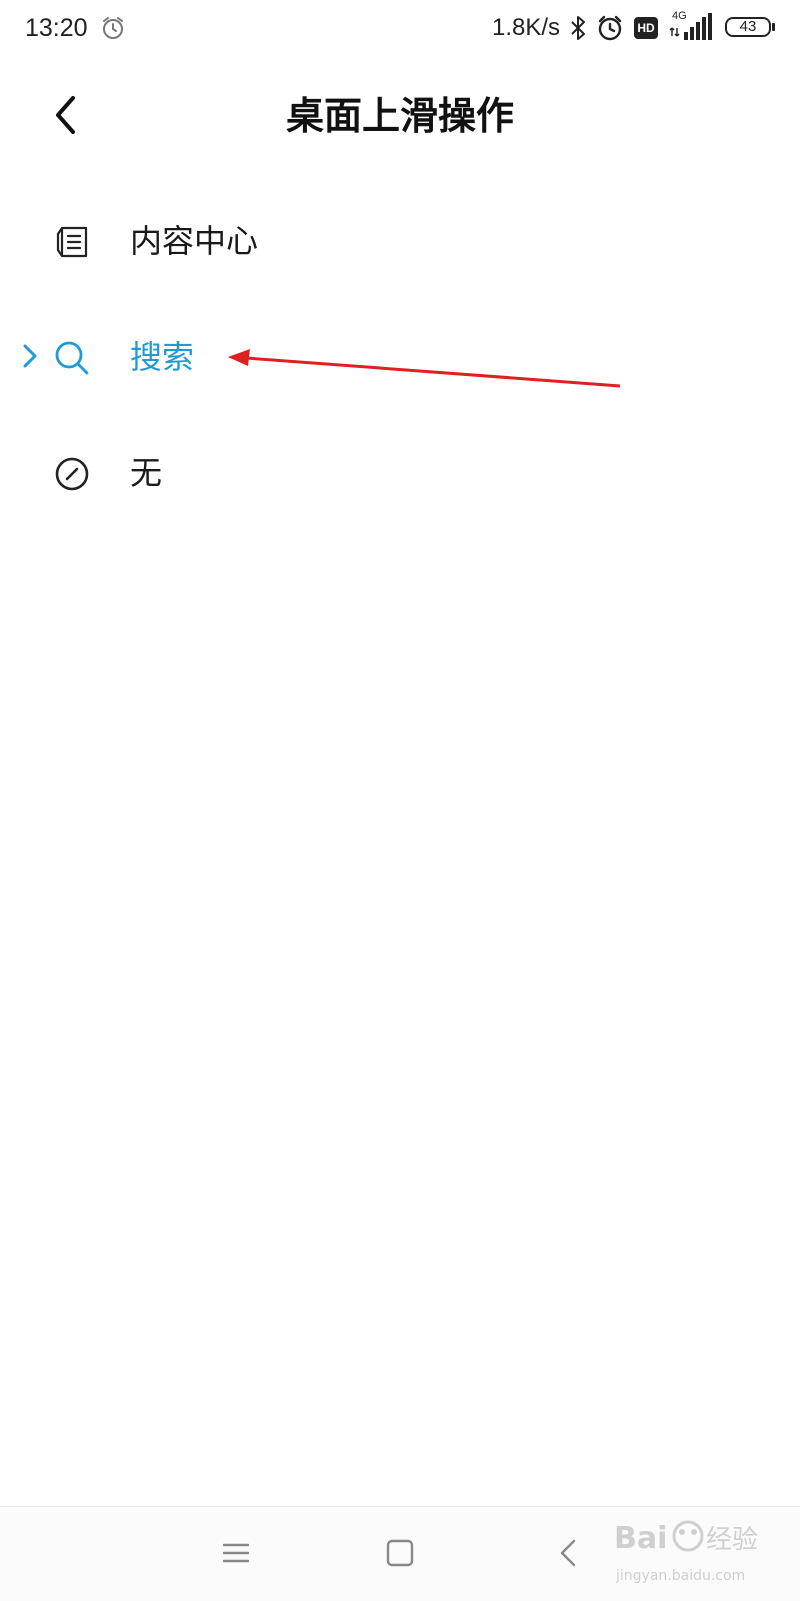 This screenshot has width=800, height=1601. What do you see at coordinates (640, 1538) in the screenshot?
I see `svg-text: Bai` at bounding box center [640, 1538].